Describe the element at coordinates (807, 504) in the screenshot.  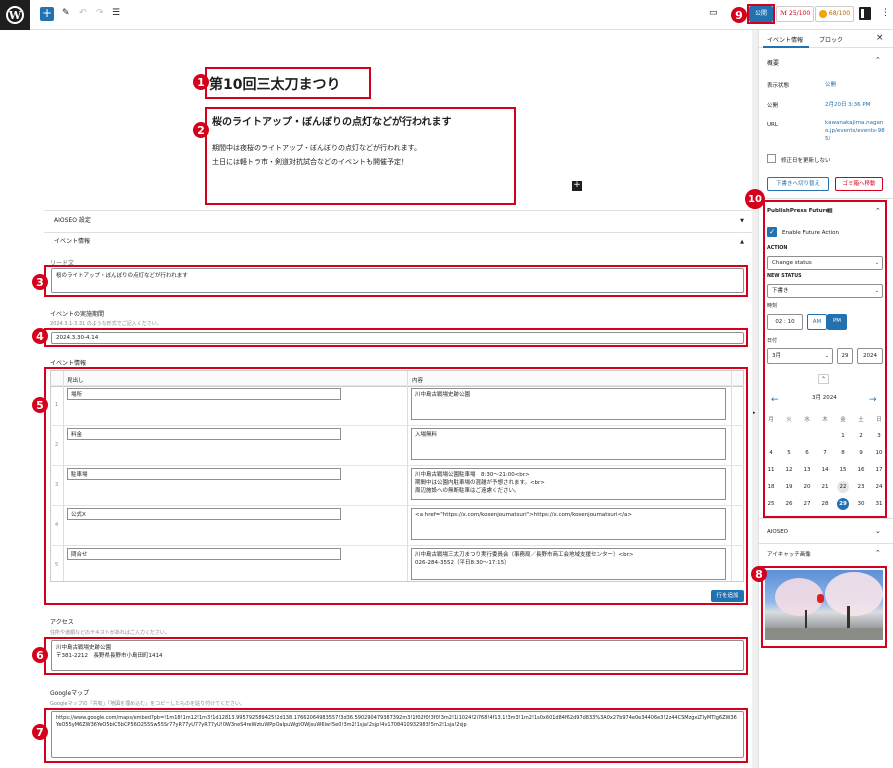
I see `calendar-day: 27` at that location.